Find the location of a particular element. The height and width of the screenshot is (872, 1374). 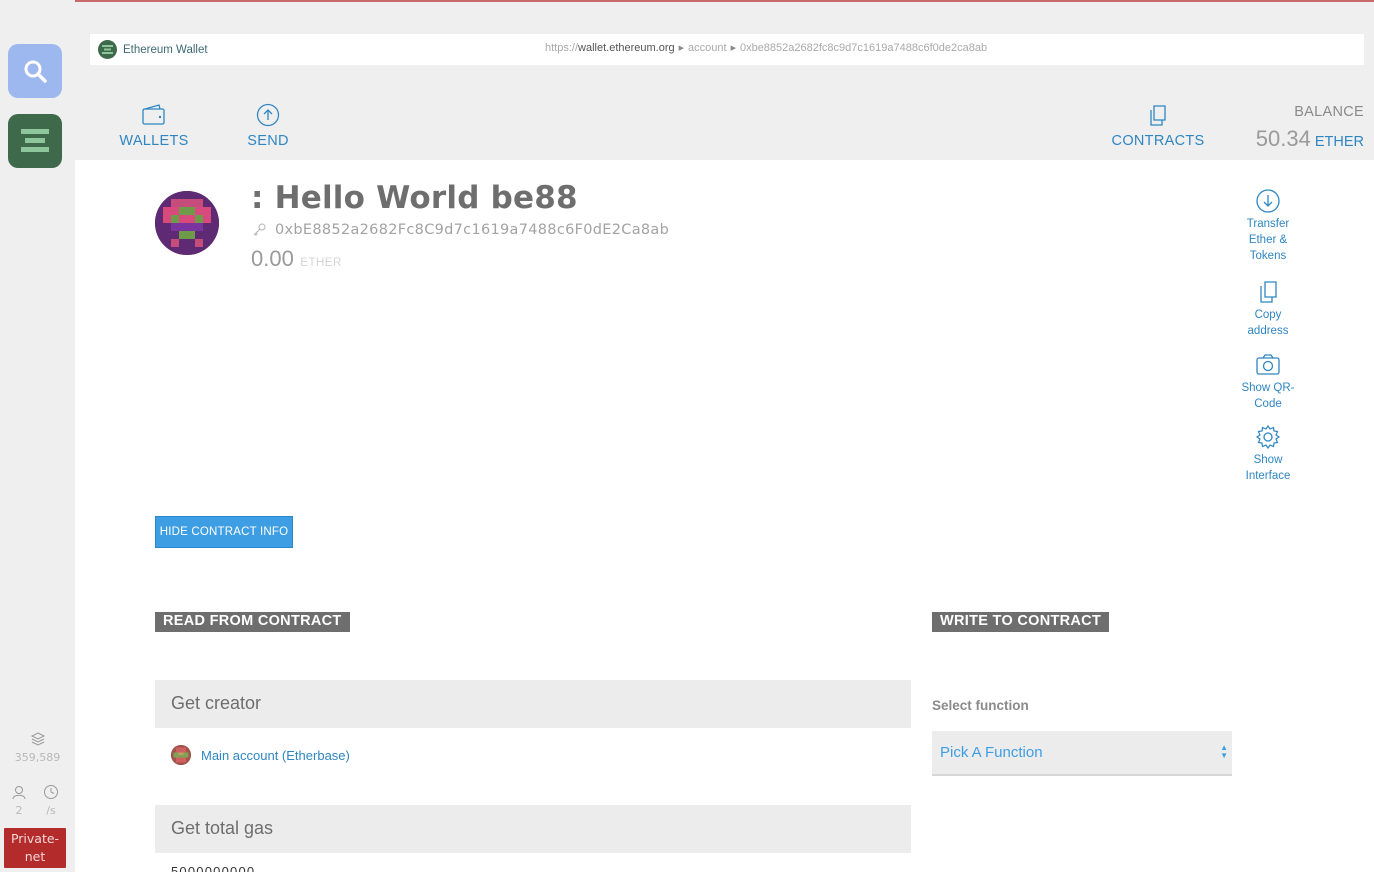

get-creator-function: Get creator is located at coordinates (533, 704).